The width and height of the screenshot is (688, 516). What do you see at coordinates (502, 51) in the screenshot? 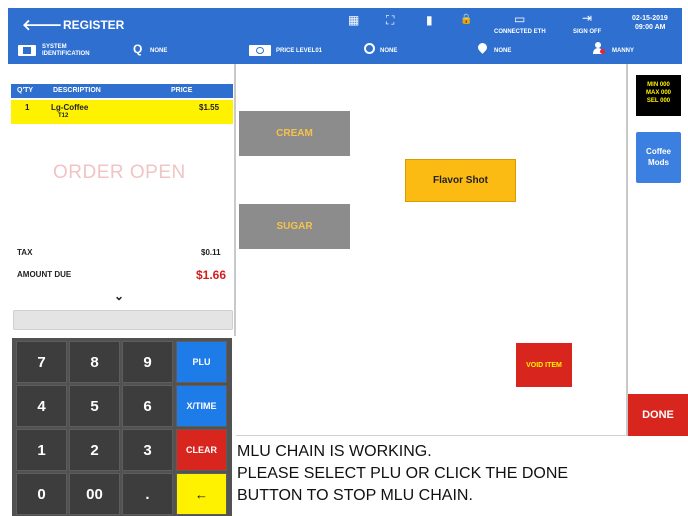
I see `location-value: NONE` at bounding box center [502, 51].